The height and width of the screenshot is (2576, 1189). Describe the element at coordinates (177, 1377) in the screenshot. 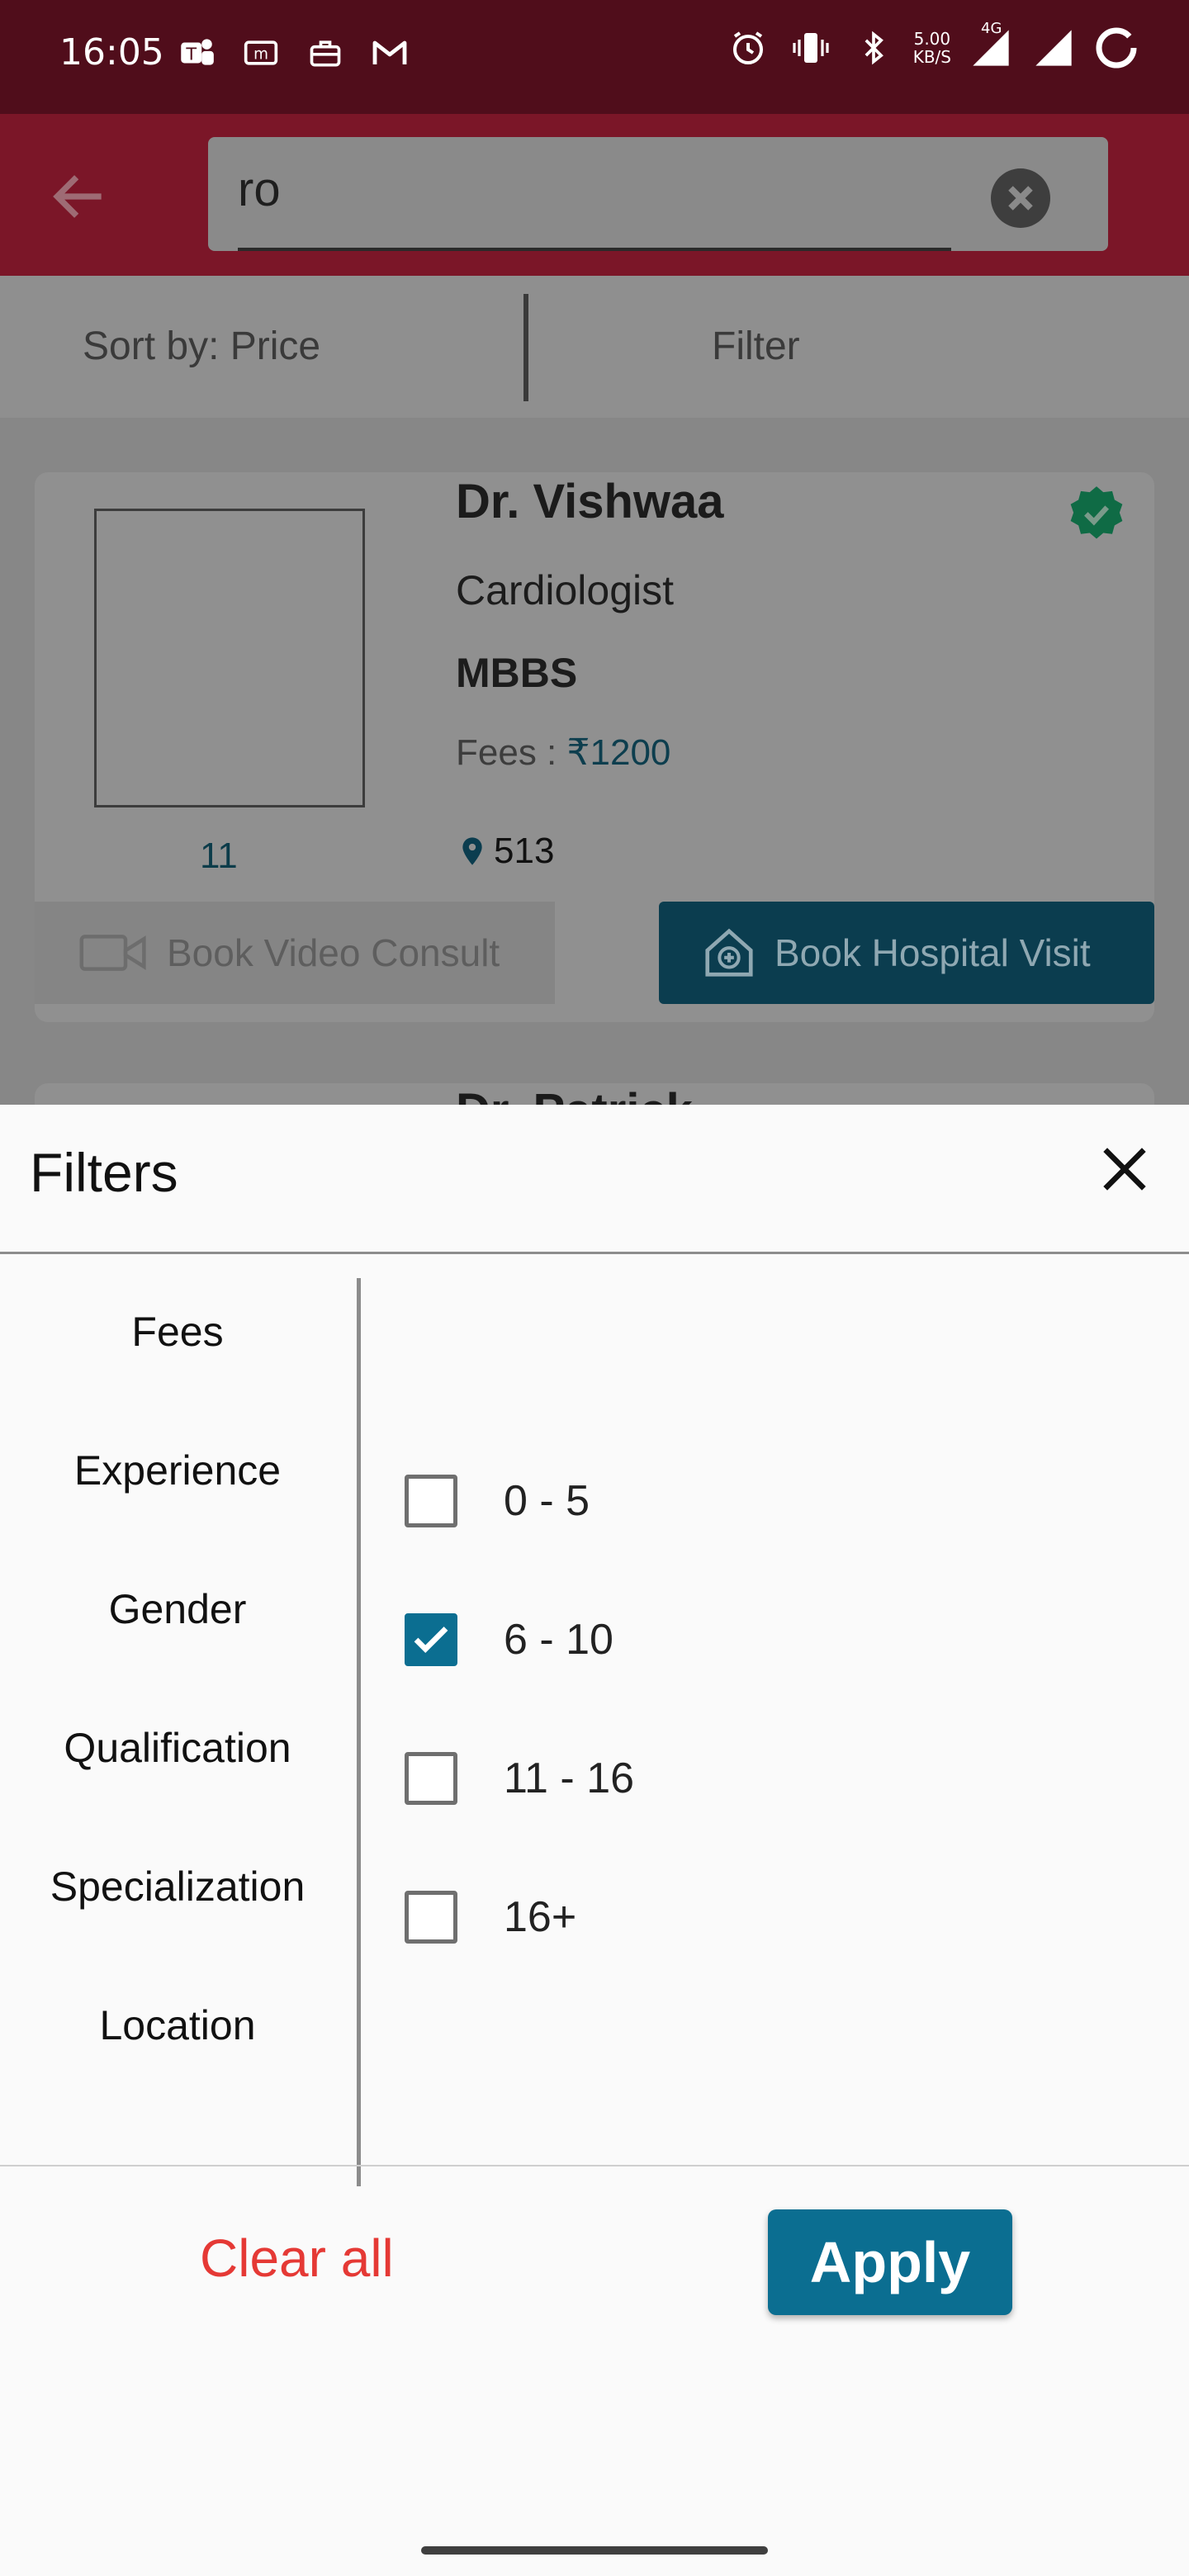

I see `filter-category-fees: Fees` at that location.